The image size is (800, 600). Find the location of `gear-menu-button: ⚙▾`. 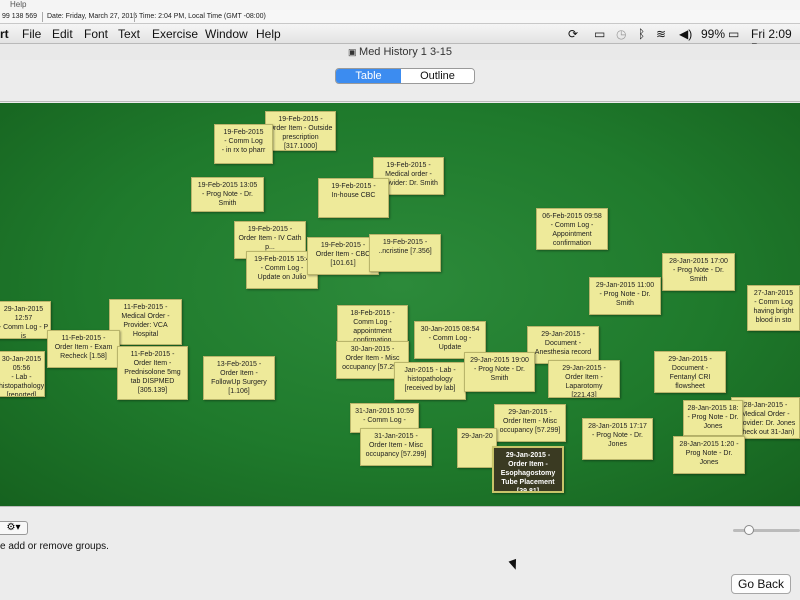

gear-menu-button: ⚙▾ is located at coordinates (14, 528).